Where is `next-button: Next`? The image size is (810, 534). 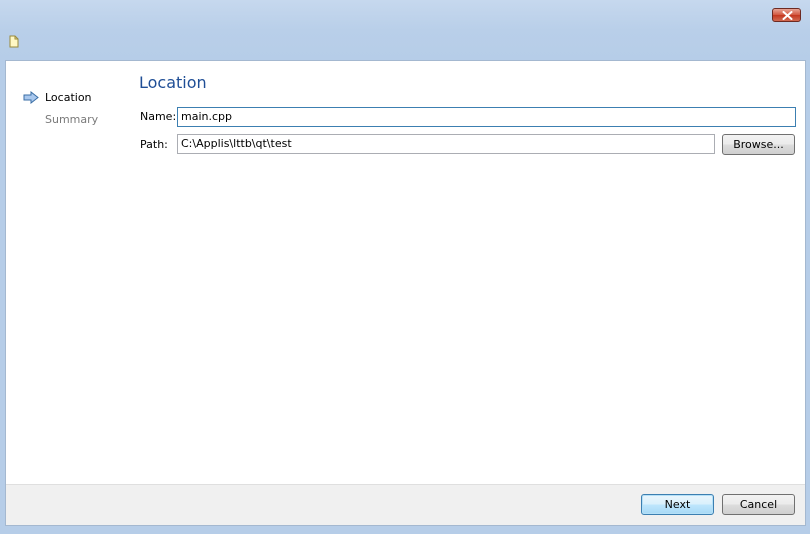 next-button: Next is located at coordinates (677, 504).